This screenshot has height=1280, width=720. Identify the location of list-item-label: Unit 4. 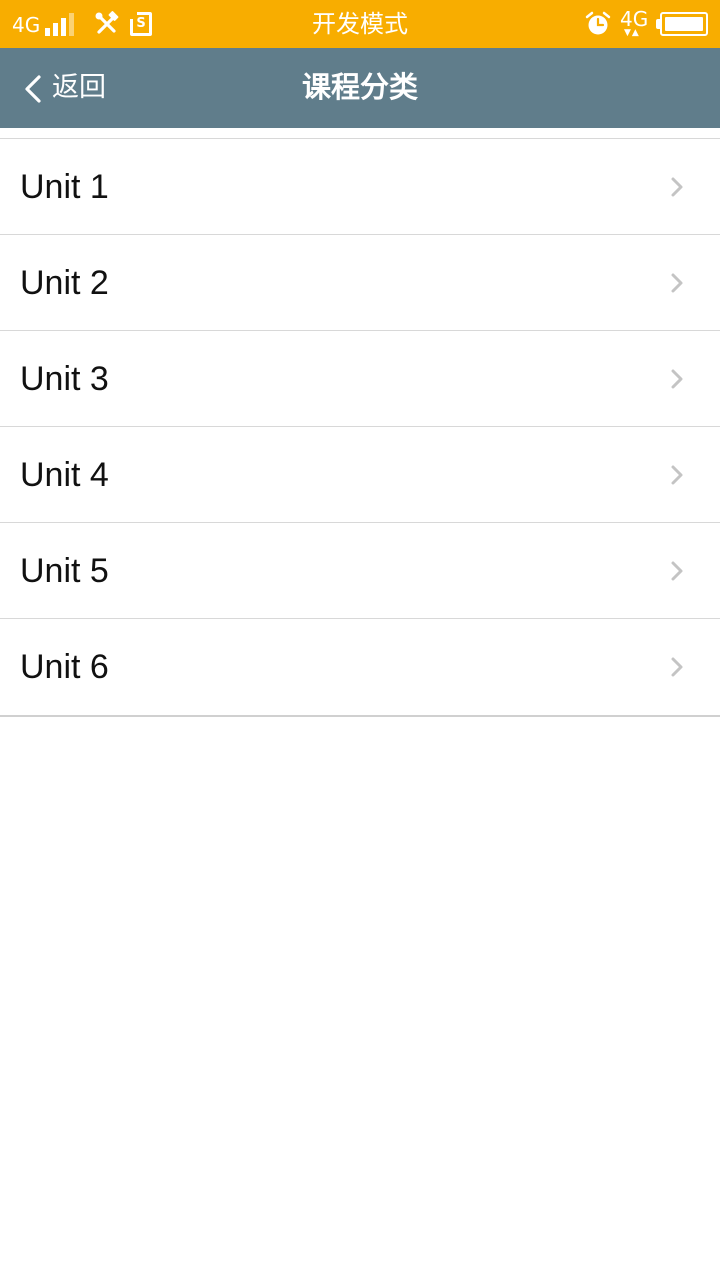
(64, 475).